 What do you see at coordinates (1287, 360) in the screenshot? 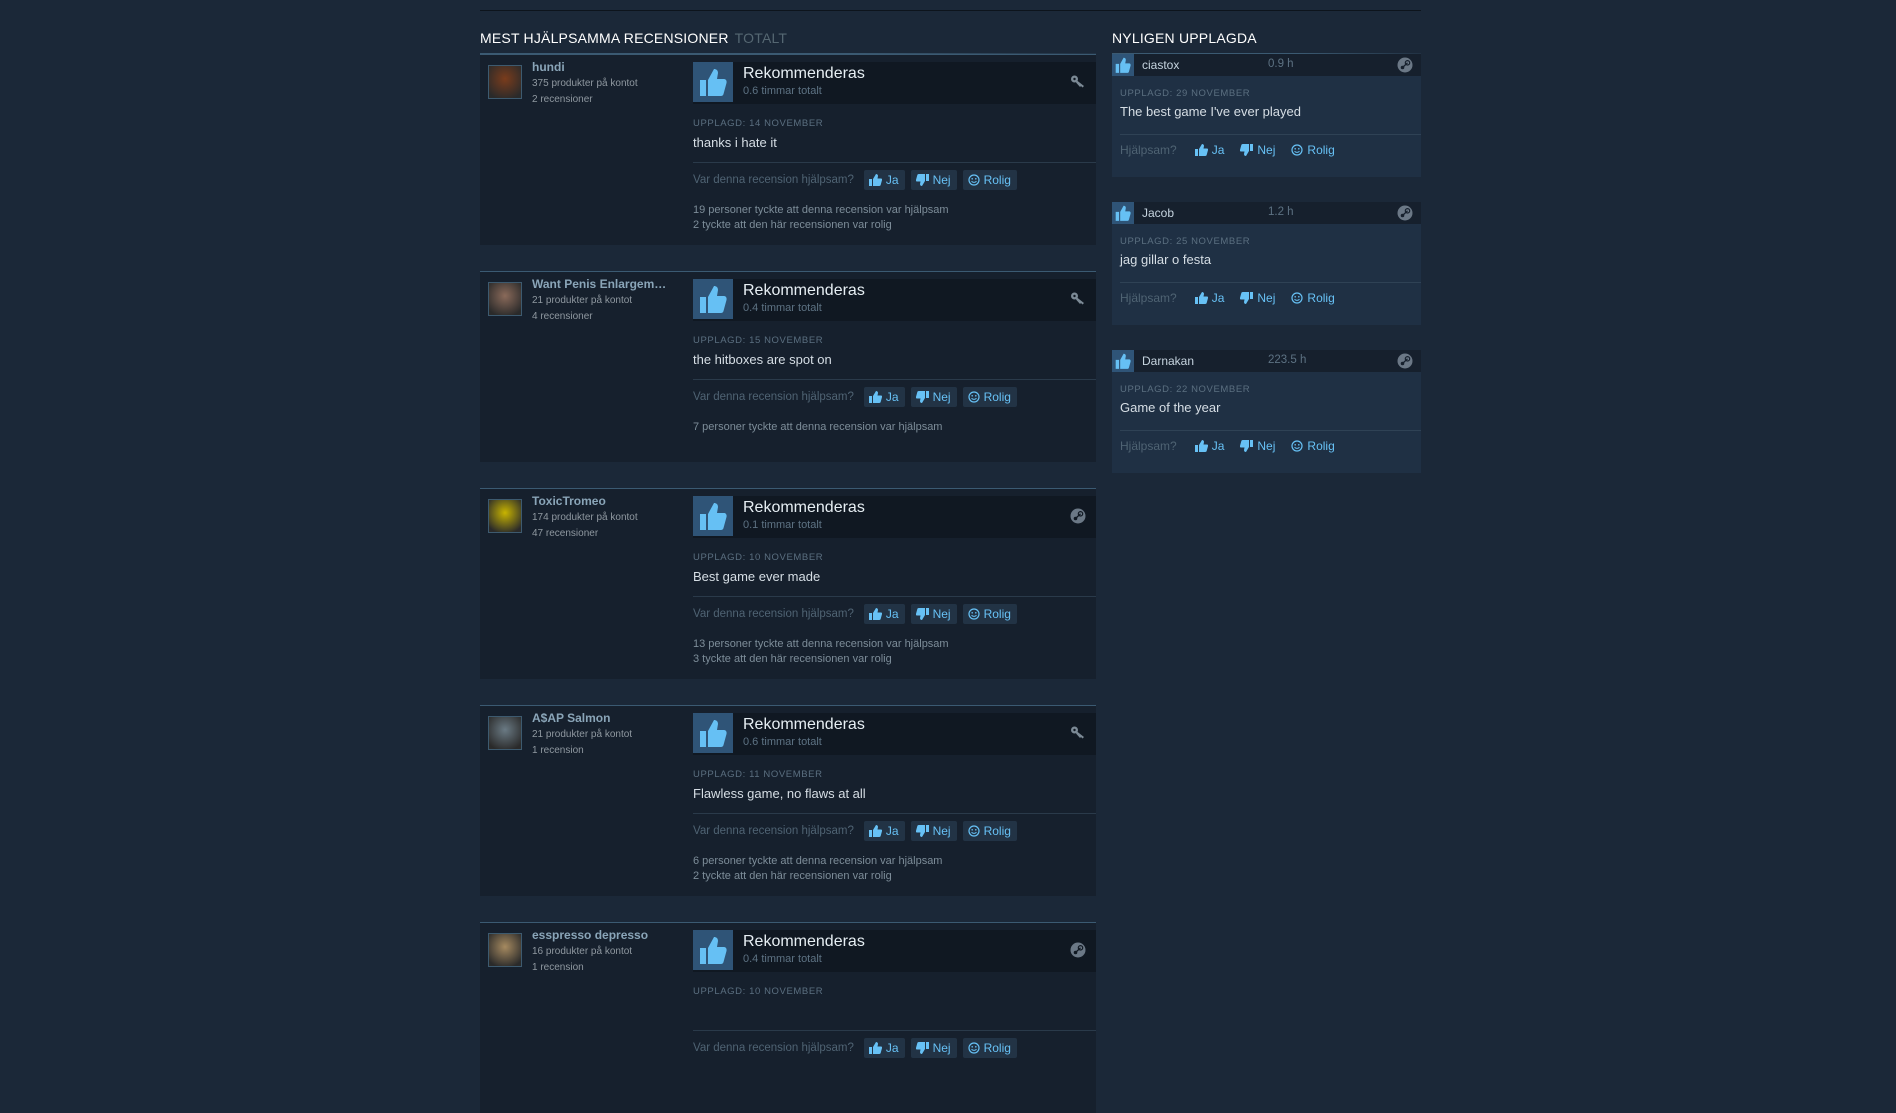
I see `recent-play-hours: 223.5 h` at bounding box center [1287, 360].